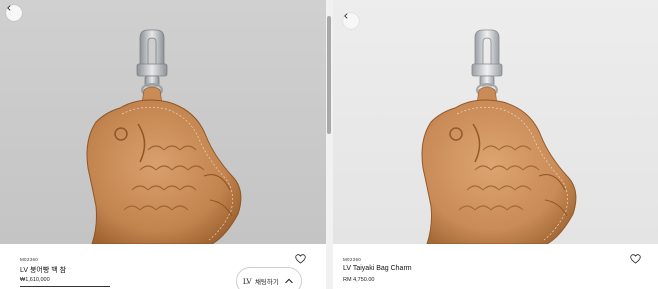 The height and width of the screenshot is (289, 658). I want to click on add-to-bag-bar-edge, so click(65, 286).